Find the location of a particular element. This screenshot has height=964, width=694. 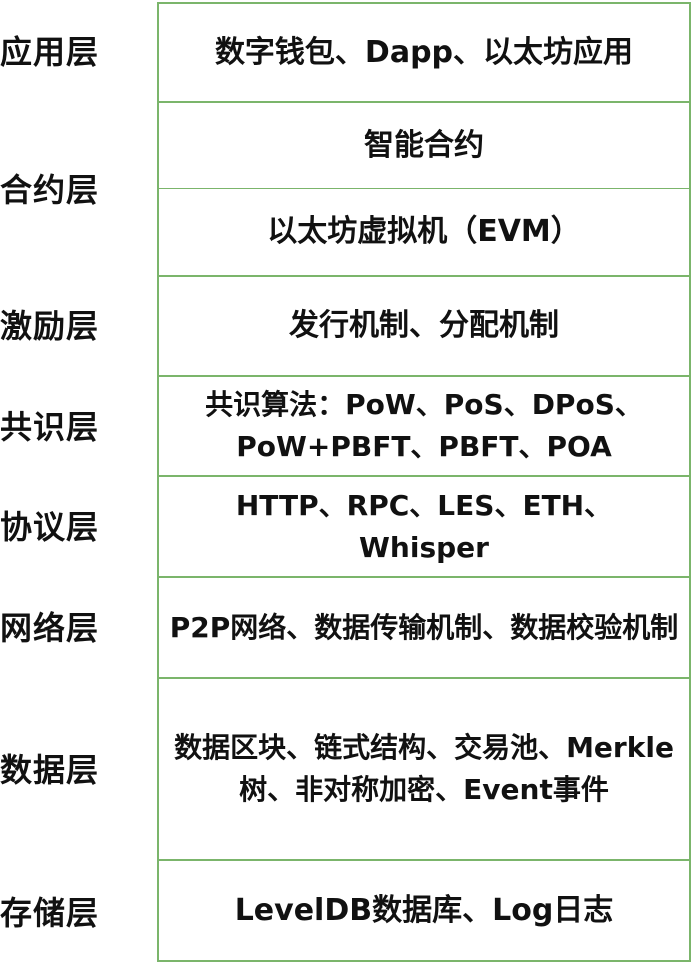

layer-label-consensus: 共识层 is located at coordinates (50, 427).